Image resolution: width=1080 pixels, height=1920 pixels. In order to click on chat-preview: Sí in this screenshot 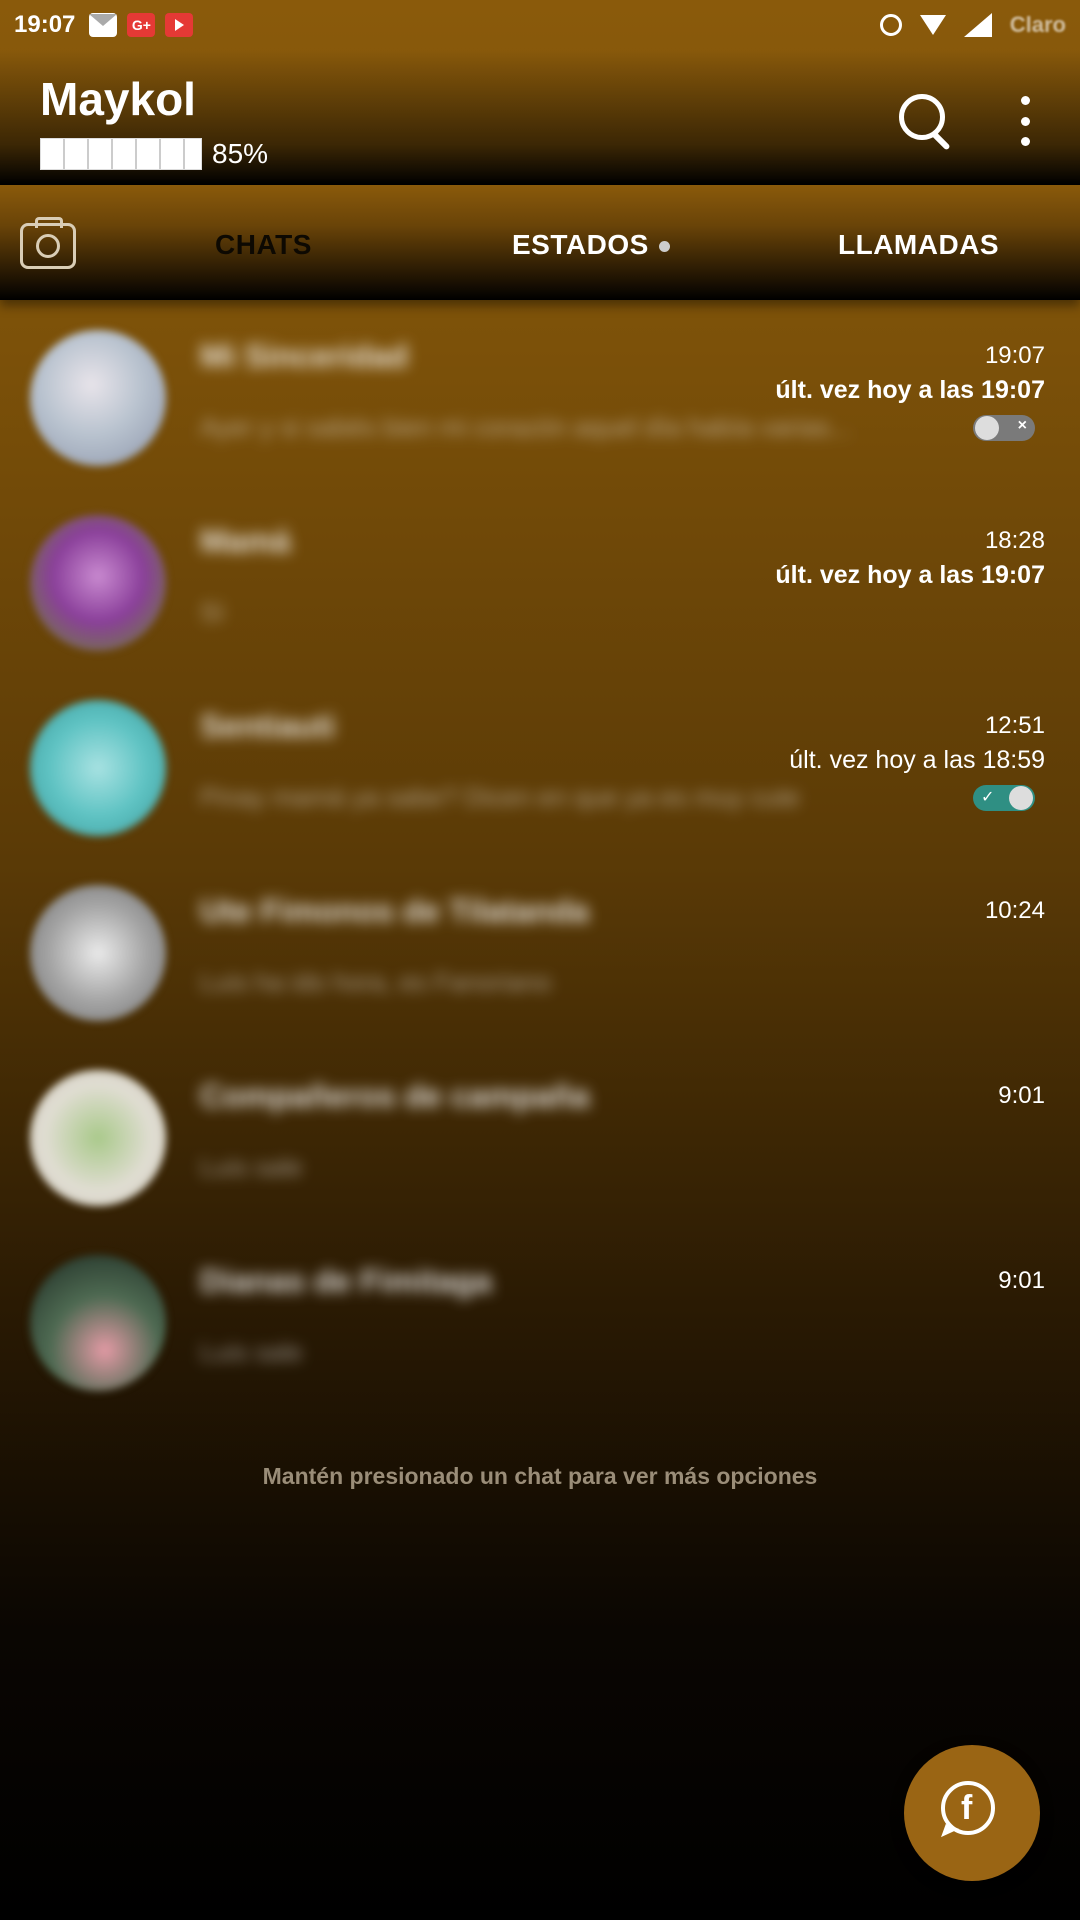, I will do `click(212, 612)`.